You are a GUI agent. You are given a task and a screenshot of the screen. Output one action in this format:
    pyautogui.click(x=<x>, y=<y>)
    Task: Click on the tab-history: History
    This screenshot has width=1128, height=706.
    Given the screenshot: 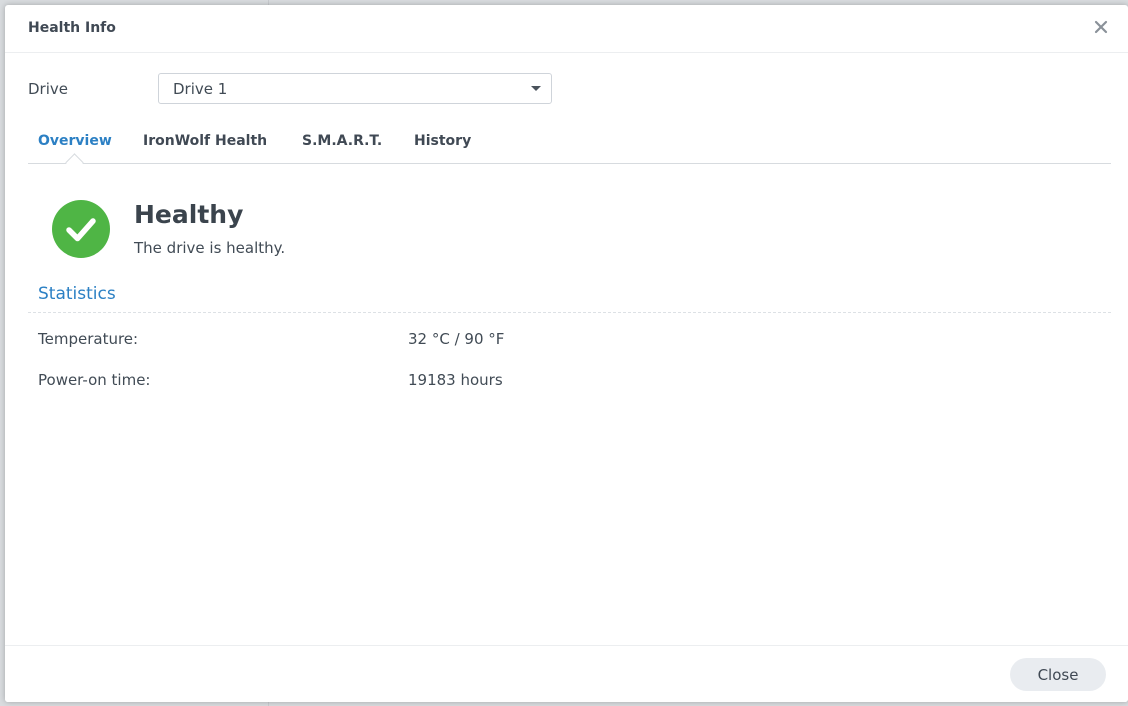 What is the action you would take?
    pyautogui.click(x=442, y=141)
    